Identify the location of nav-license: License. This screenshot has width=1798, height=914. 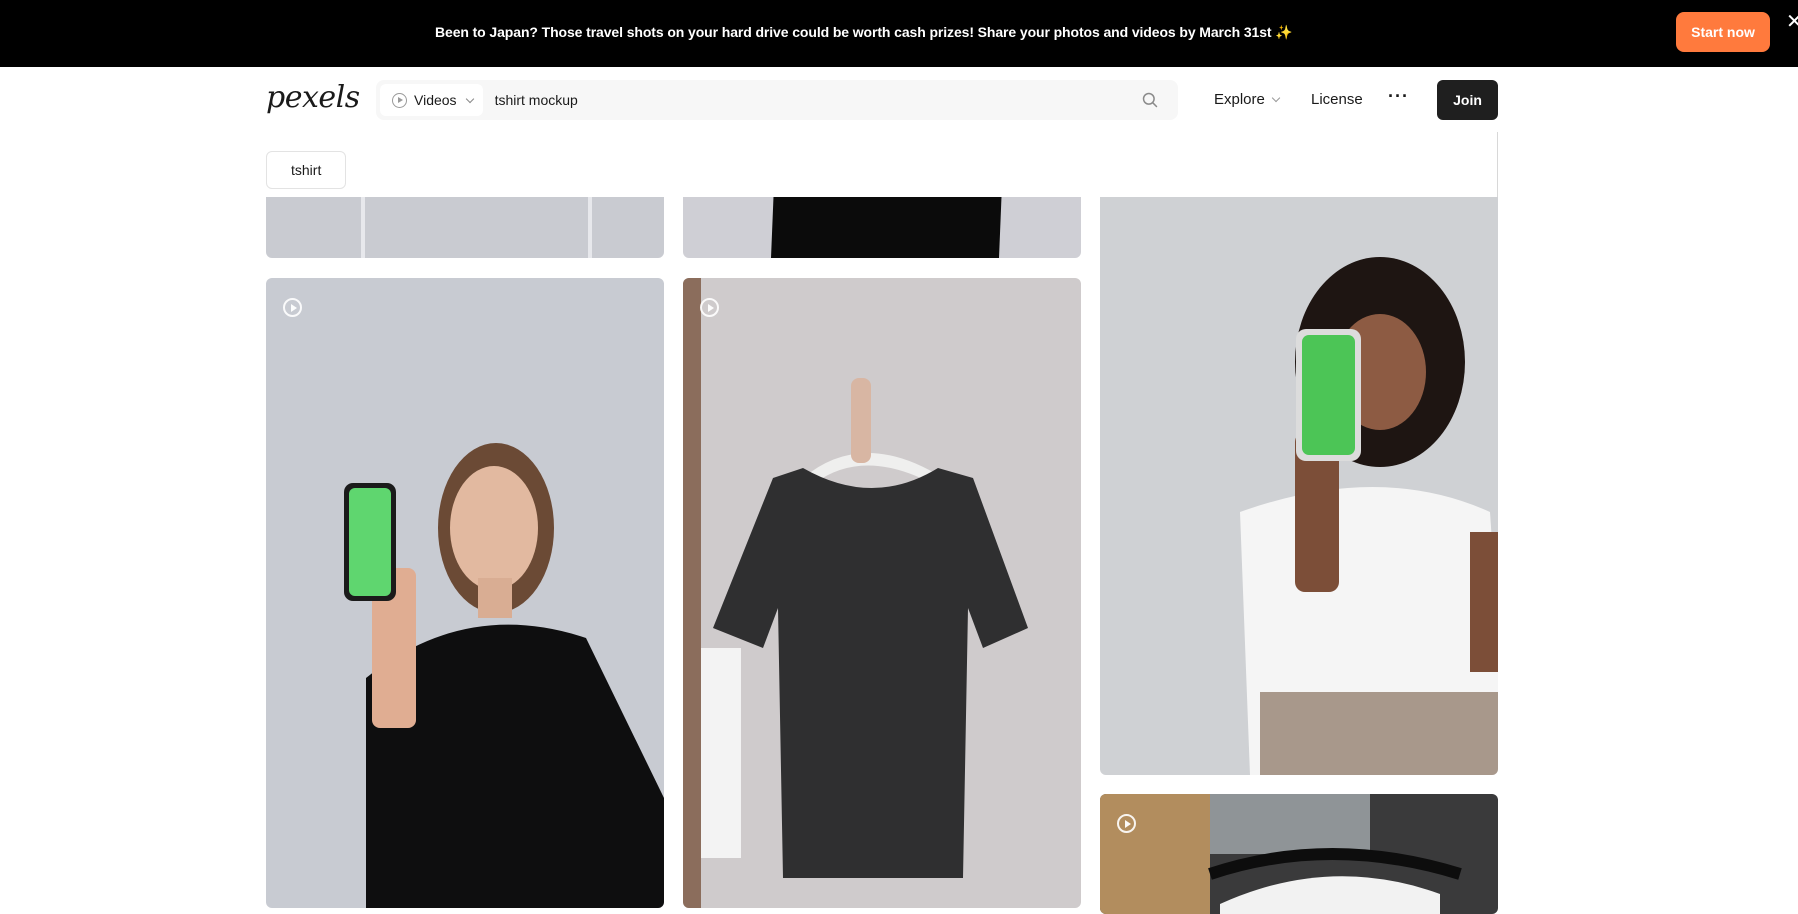
(1337, 99).